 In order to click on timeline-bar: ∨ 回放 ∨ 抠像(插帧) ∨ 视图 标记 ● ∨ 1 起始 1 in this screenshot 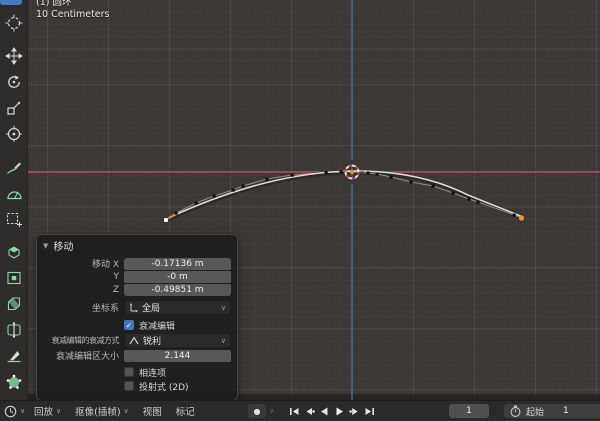, I will do `click(300, 410)`.